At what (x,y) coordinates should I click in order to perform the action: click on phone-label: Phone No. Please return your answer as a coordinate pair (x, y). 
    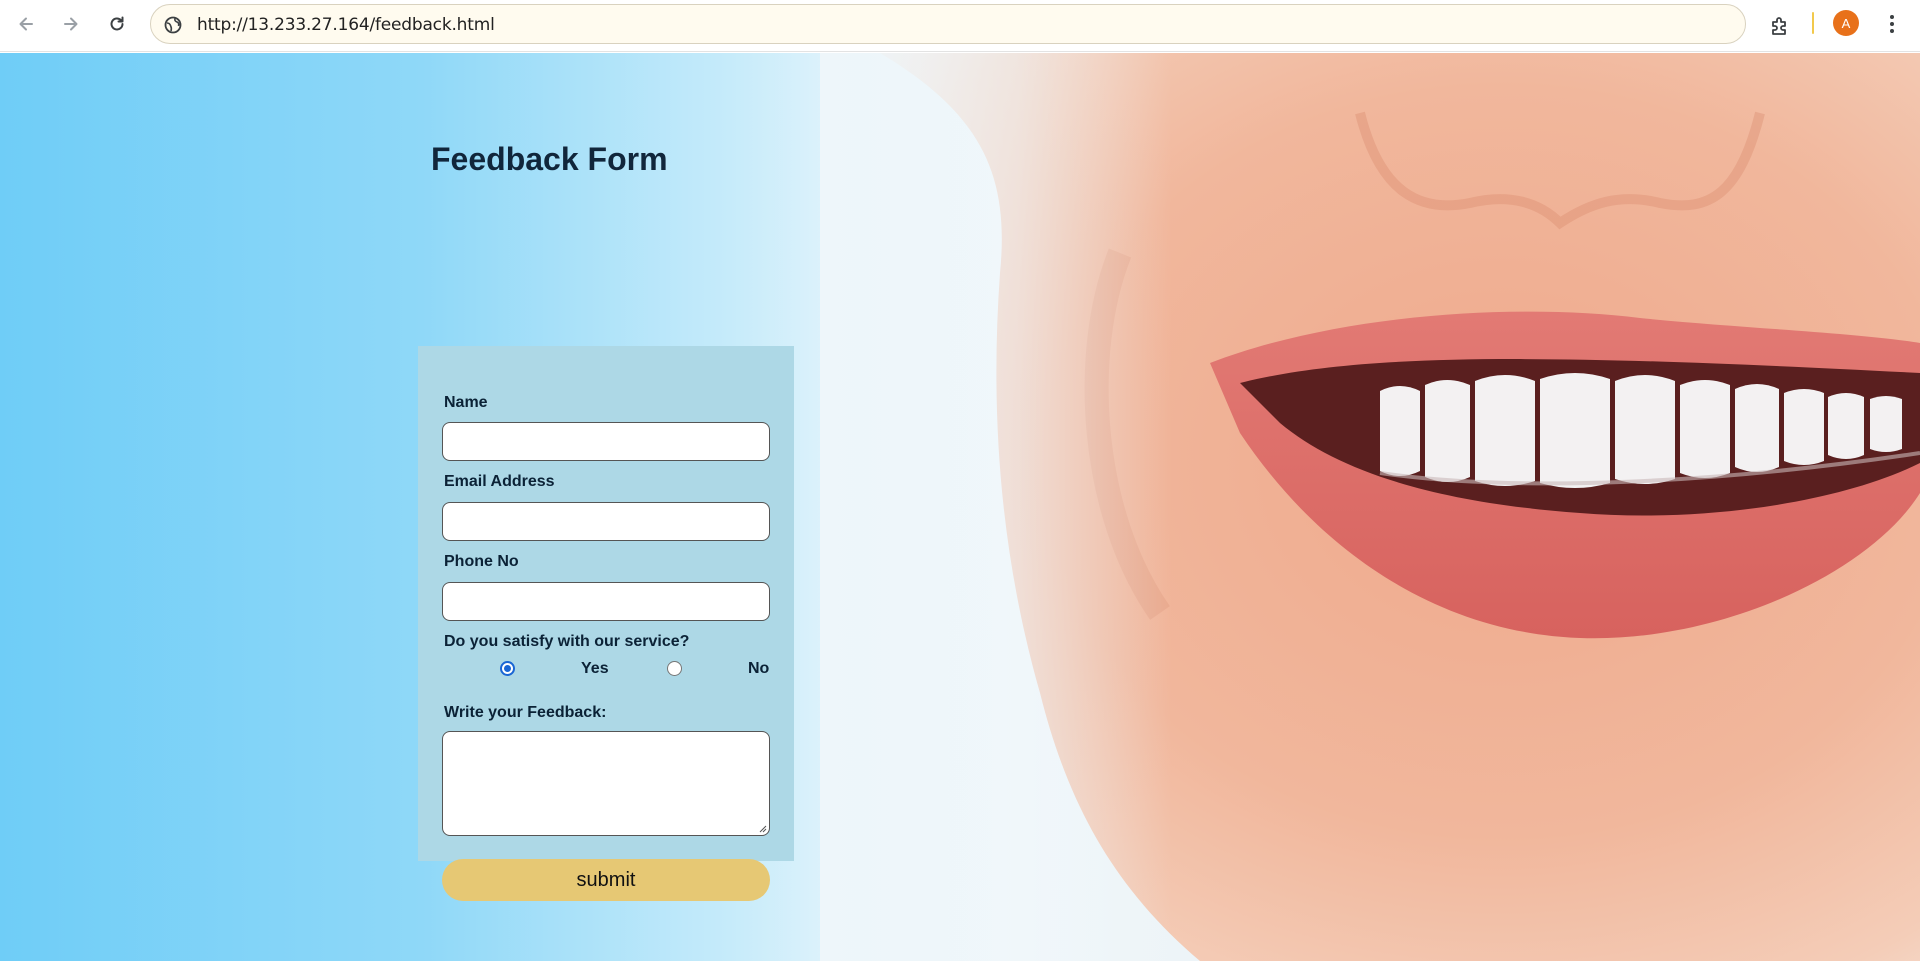
    Looking at the image, I should click on (481, 561).